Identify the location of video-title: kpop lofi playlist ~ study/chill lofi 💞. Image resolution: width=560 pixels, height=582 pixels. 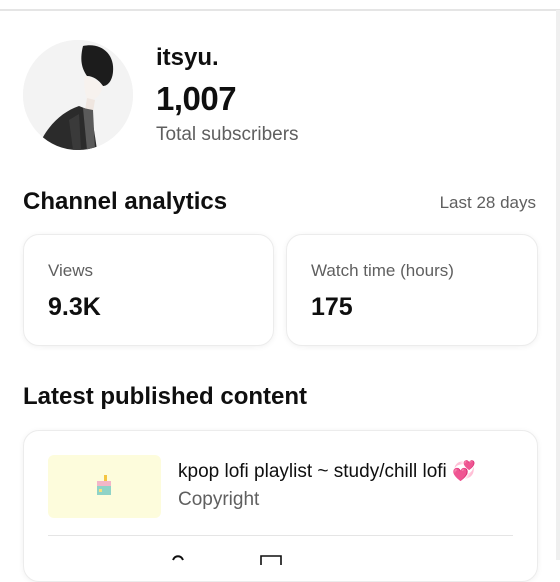
(327, 471).